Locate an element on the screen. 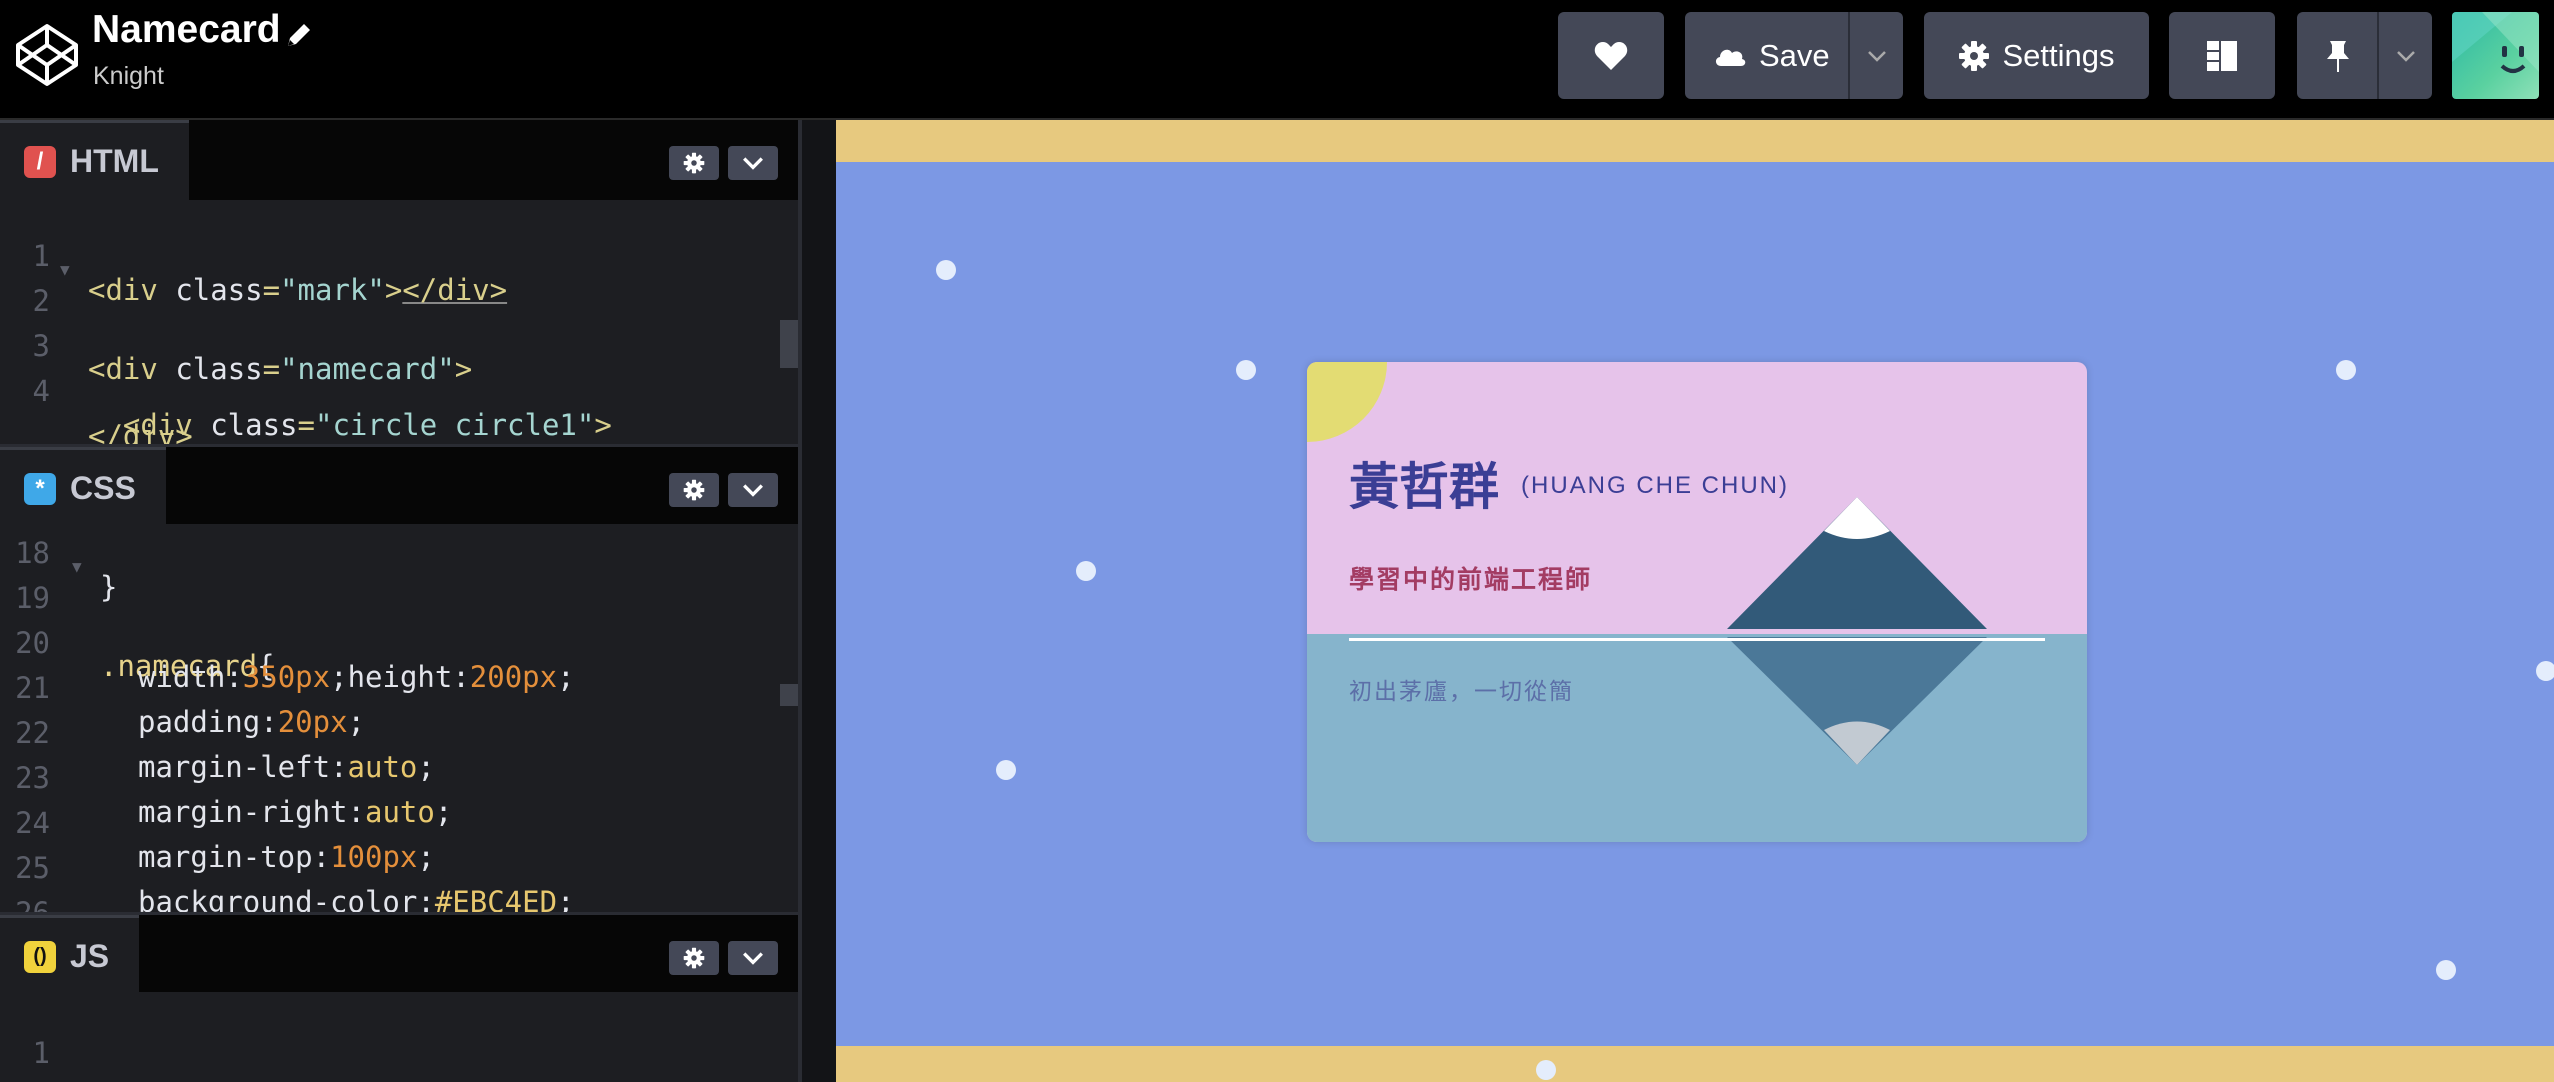 This screenshot has width=2554, height=1082. js-settings-button is located at coordinates (694, 958).